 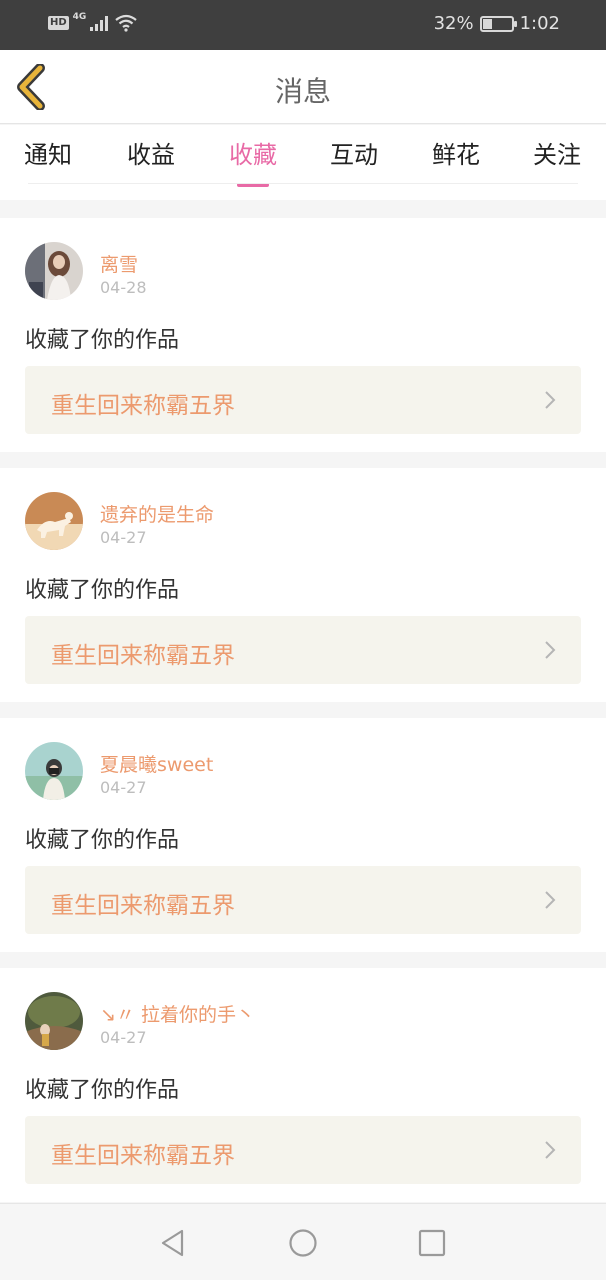 I want to click on battery-icon, so click(x=498, y=23).